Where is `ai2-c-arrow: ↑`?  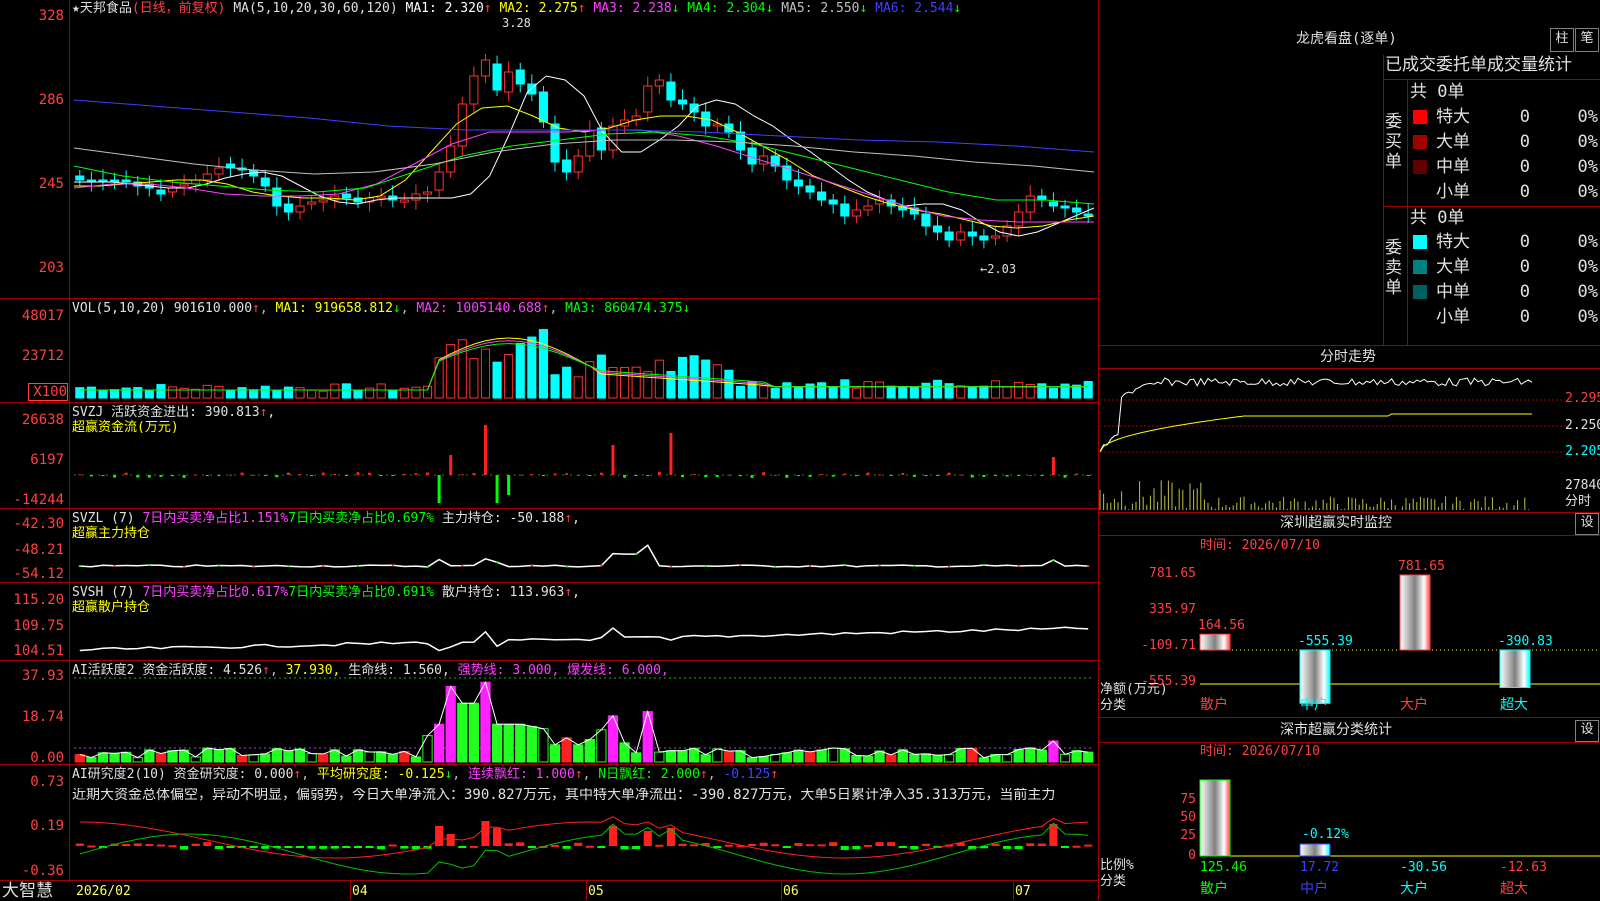 ai2-c-arrow: ↑ is located at coordinates (578, 774).